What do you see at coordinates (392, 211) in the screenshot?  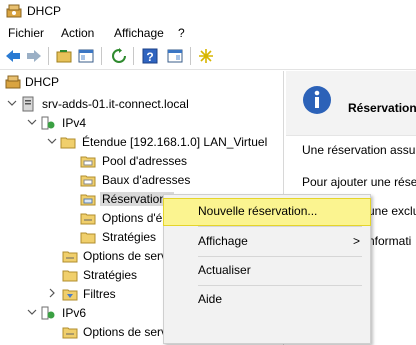 I see `info-line-3: une exclu` at bounding box center [392, 211].